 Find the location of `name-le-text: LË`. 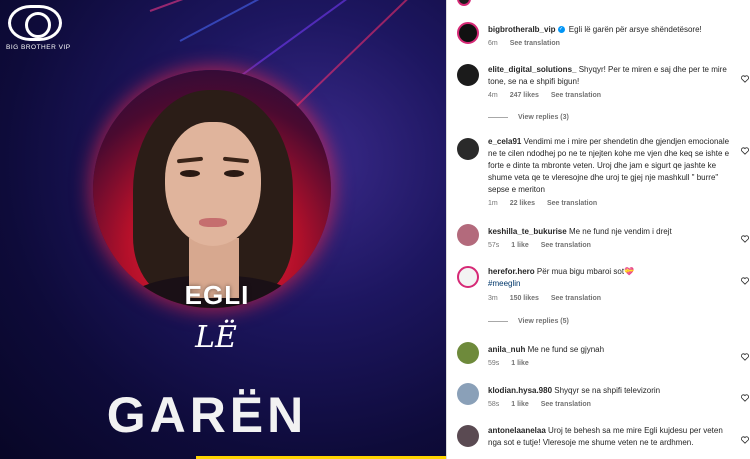

name-le-text: LË is located at coordinates (216, 337).